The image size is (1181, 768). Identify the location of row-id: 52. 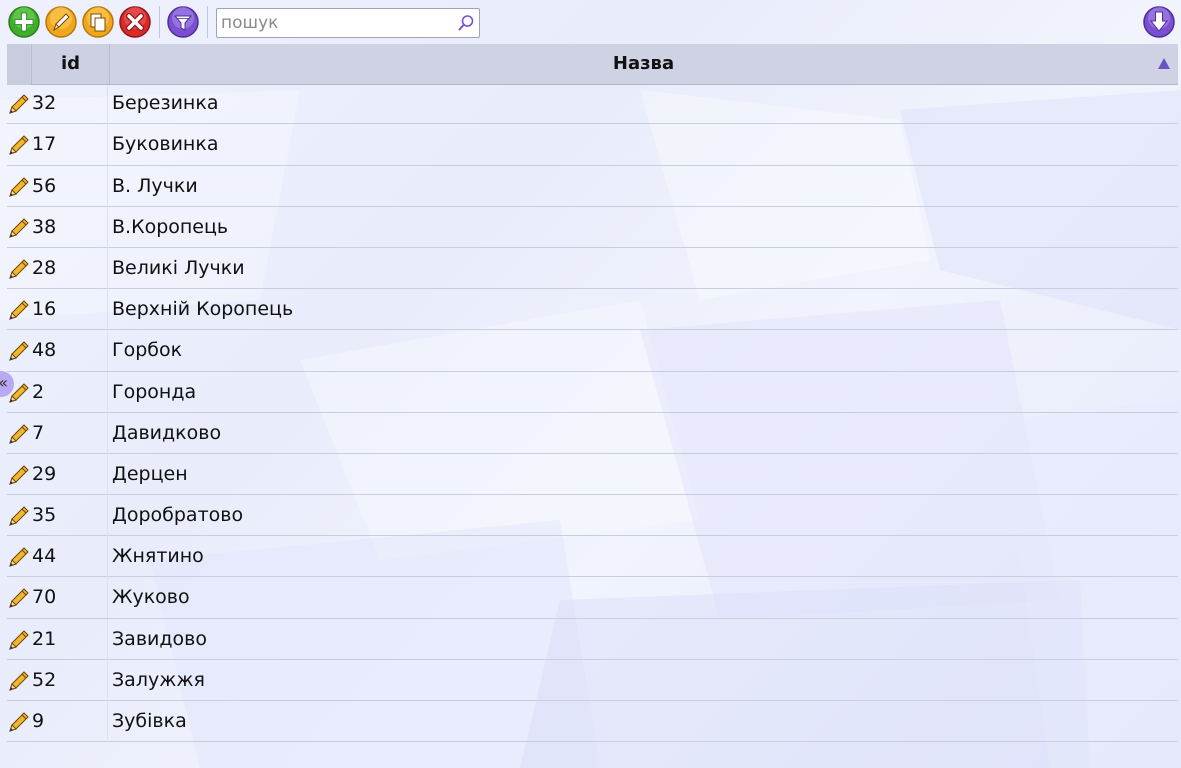
(44, 679).